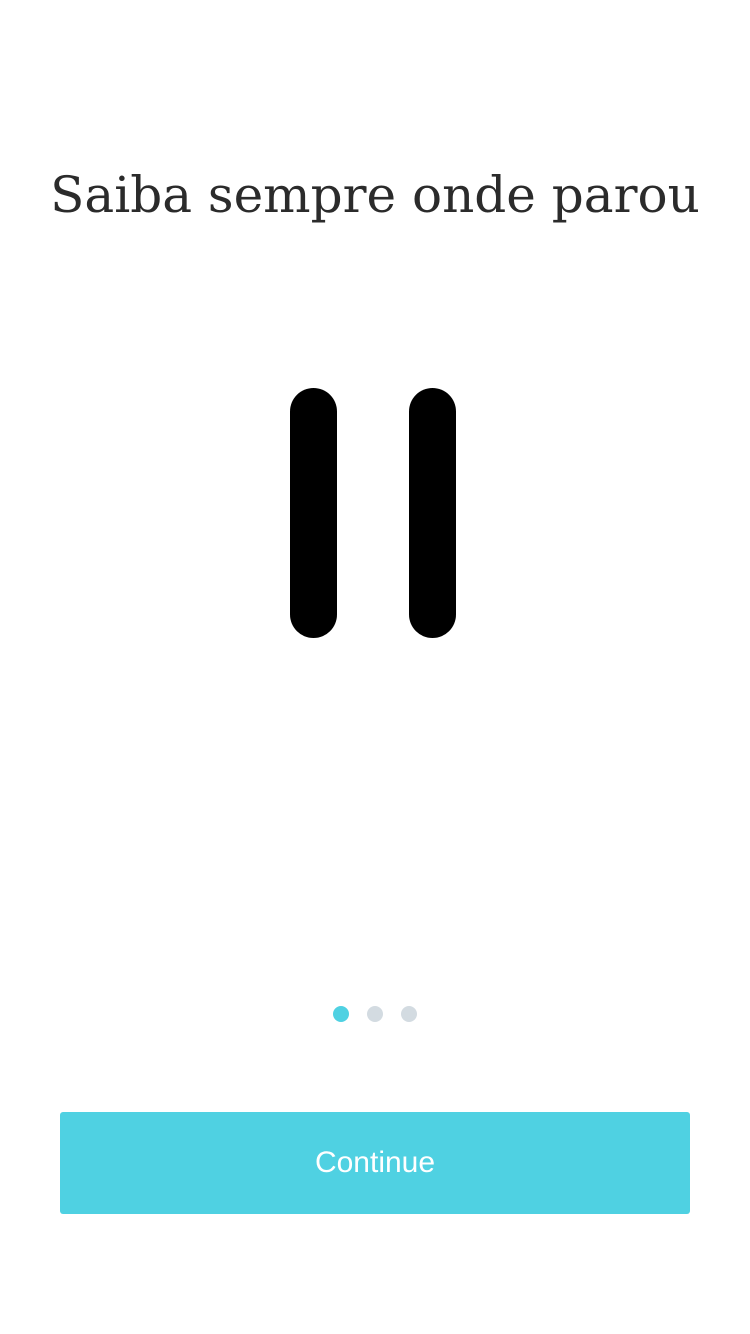 Image resolution: width=750 pixels, height=1334 pixels. Describe the element at coordinates (432, 513) in the screenshot. I see `pause-bar-right` at that location.